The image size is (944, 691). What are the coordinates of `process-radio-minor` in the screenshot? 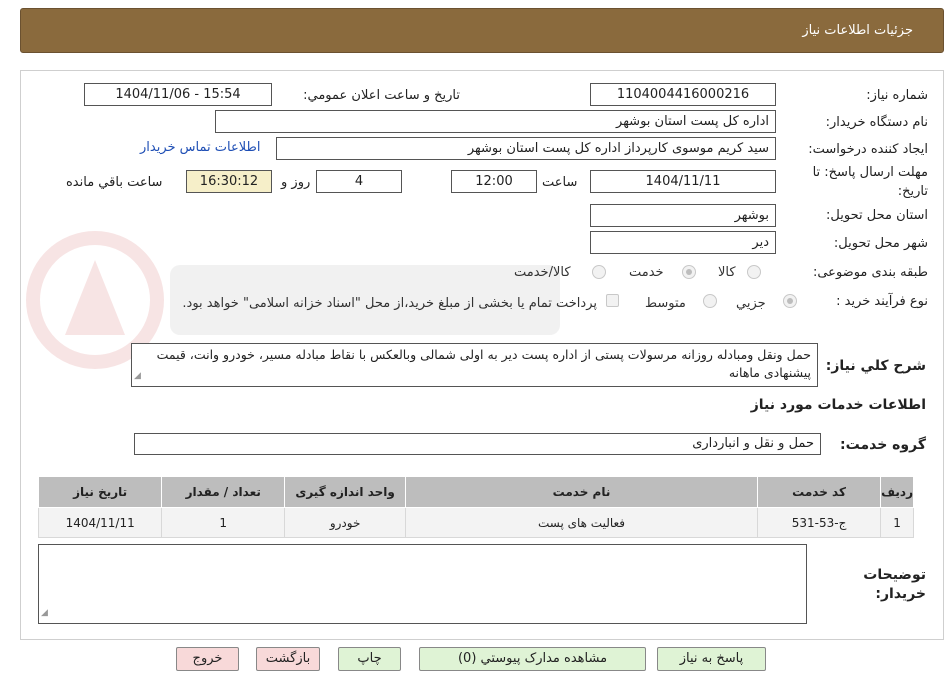 It's located at (790, 301).